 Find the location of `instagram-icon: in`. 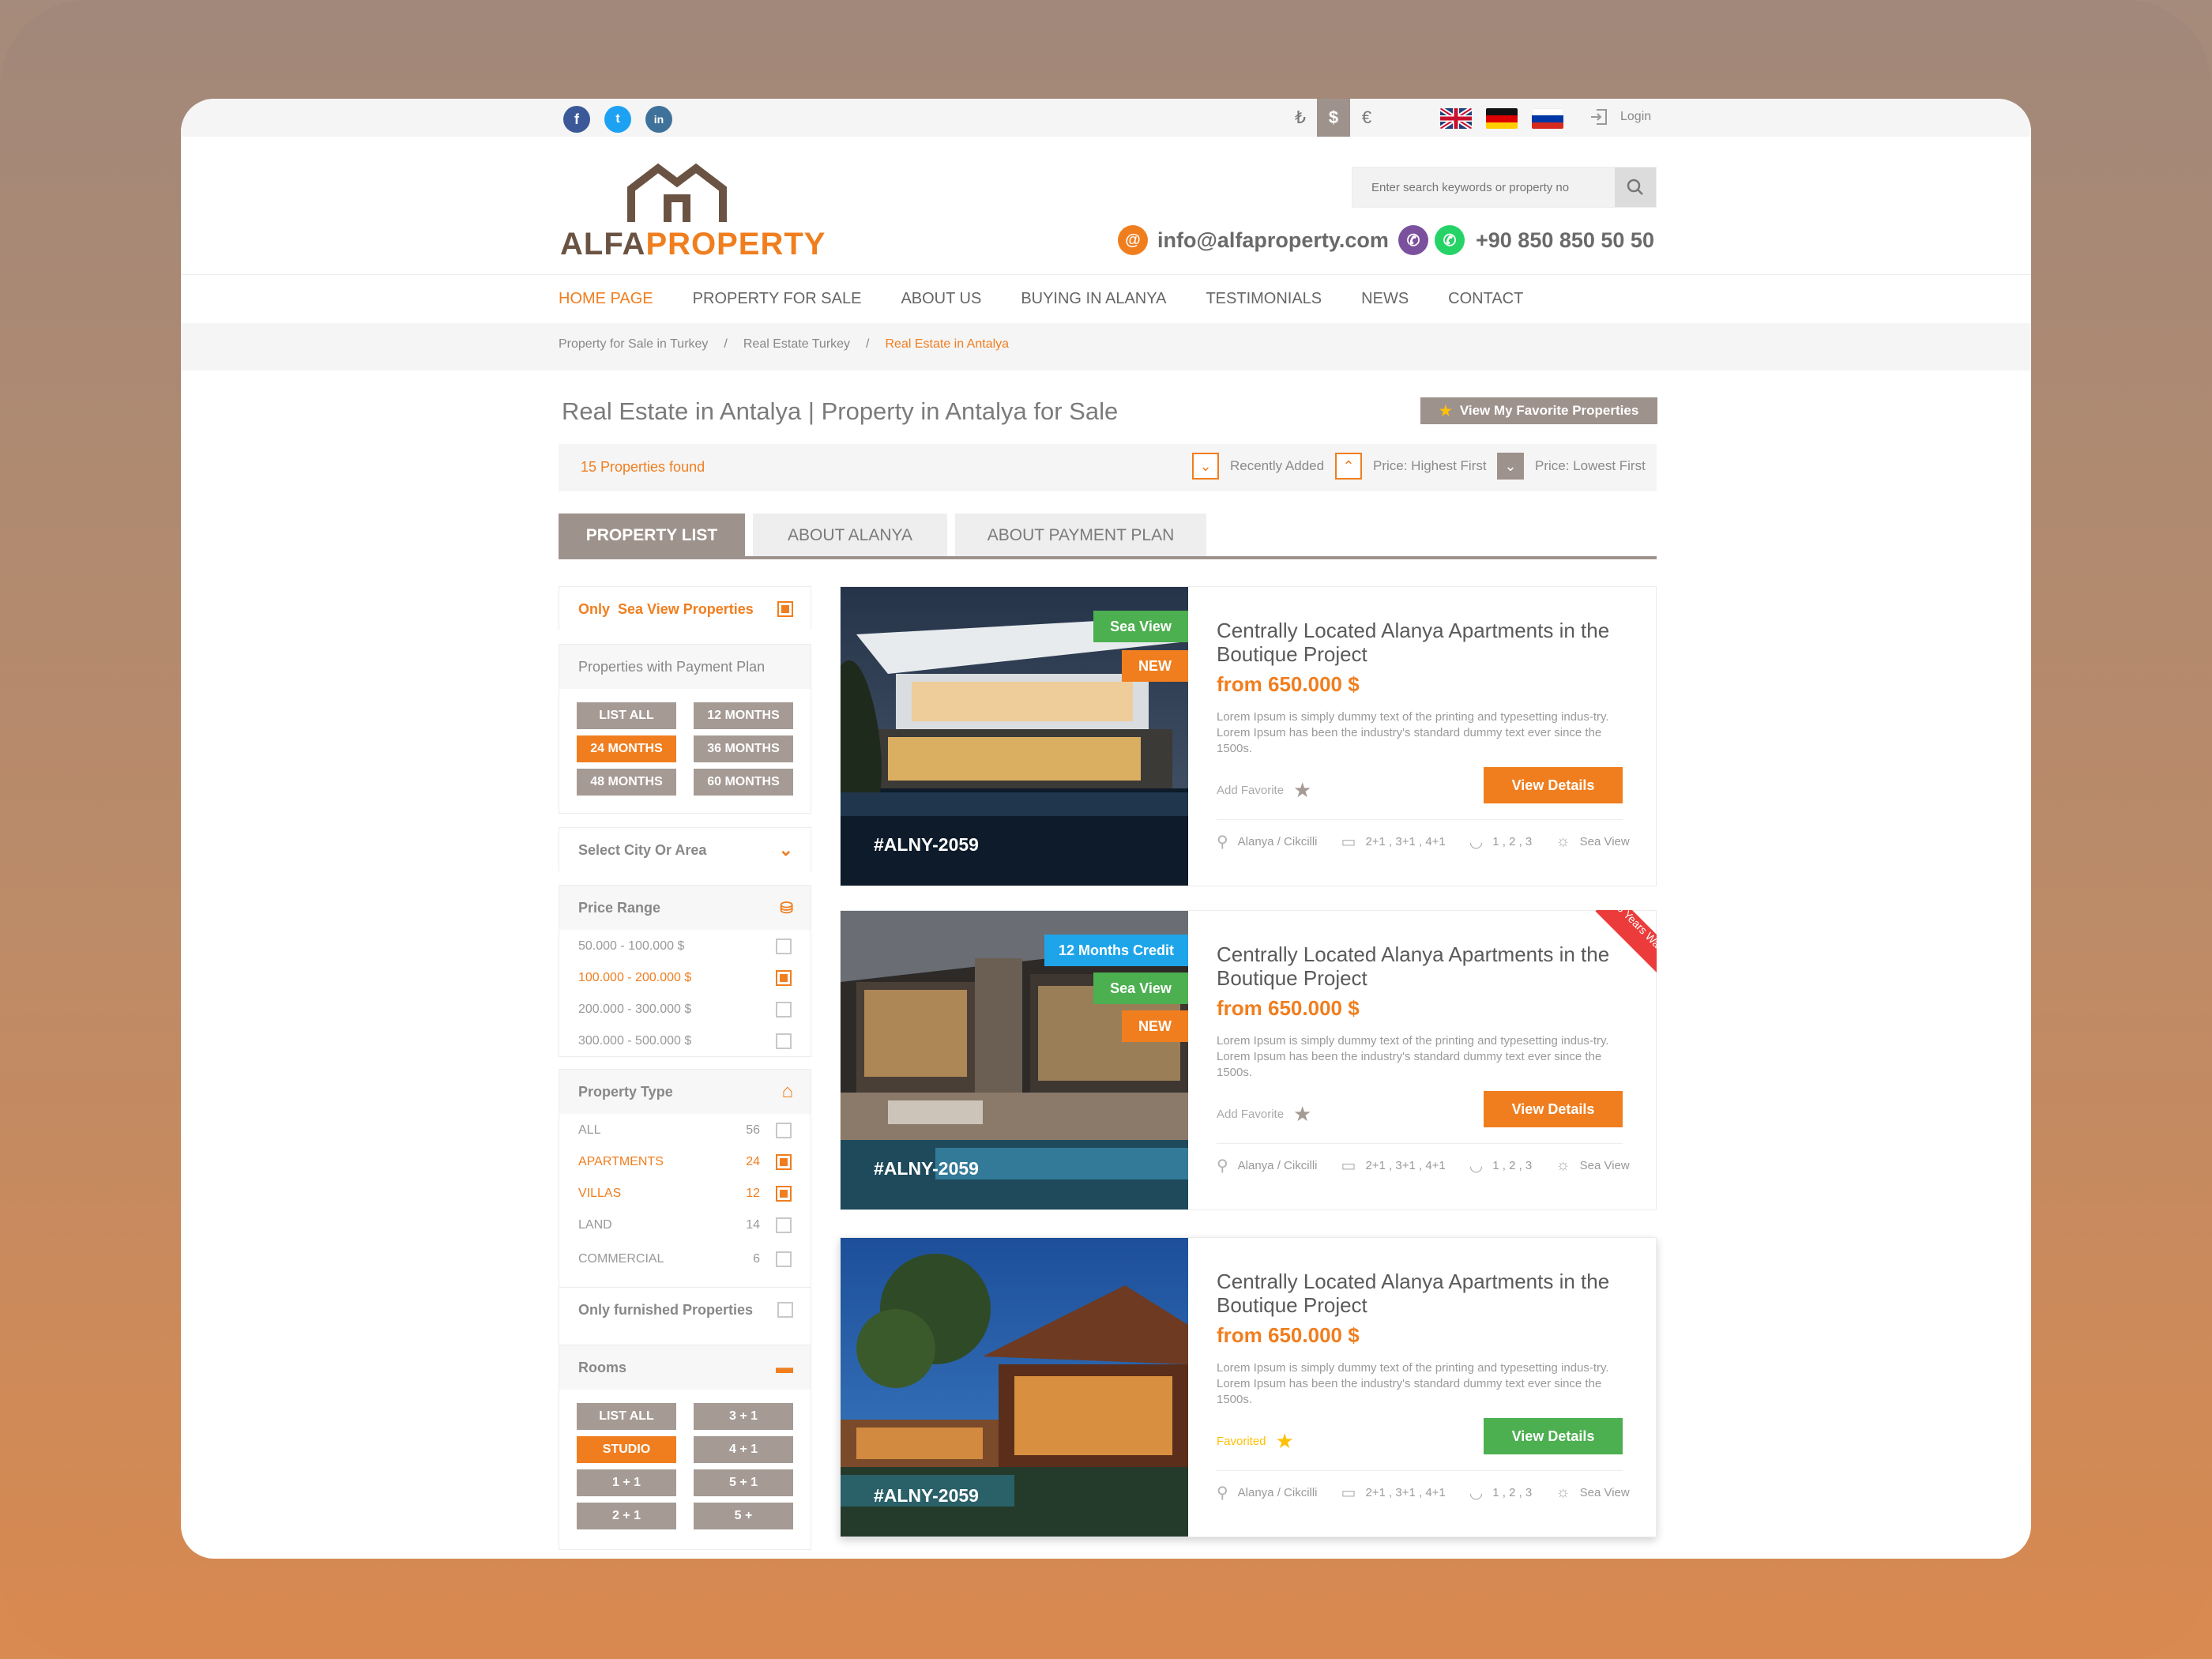

instagram-icon: in is located at coordinates (658, 119).